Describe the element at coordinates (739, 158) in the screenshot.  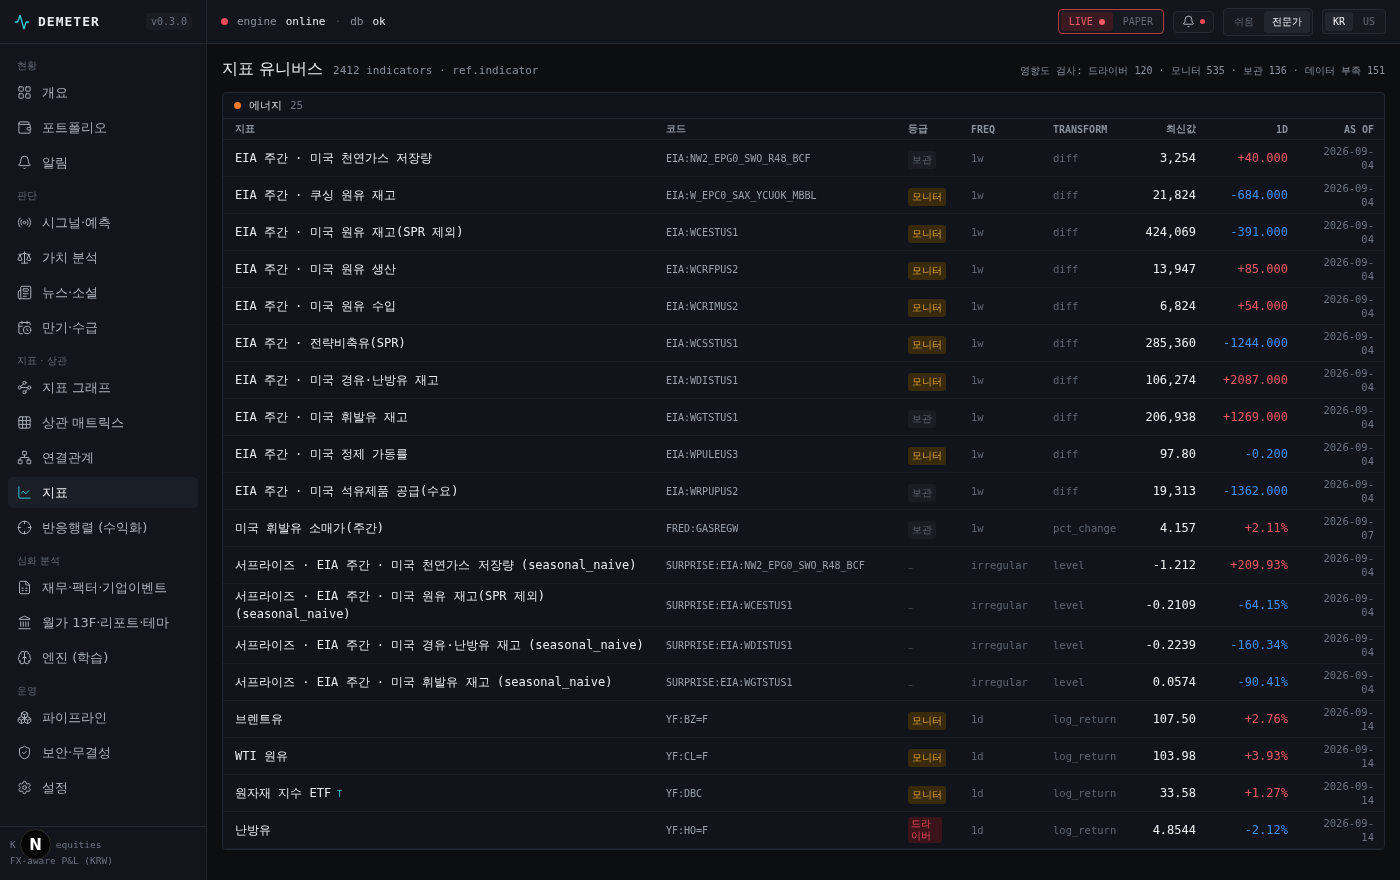
I see `indicator-code: EIA:NW2_EPG0_SWO_R48_BCF` at that location.